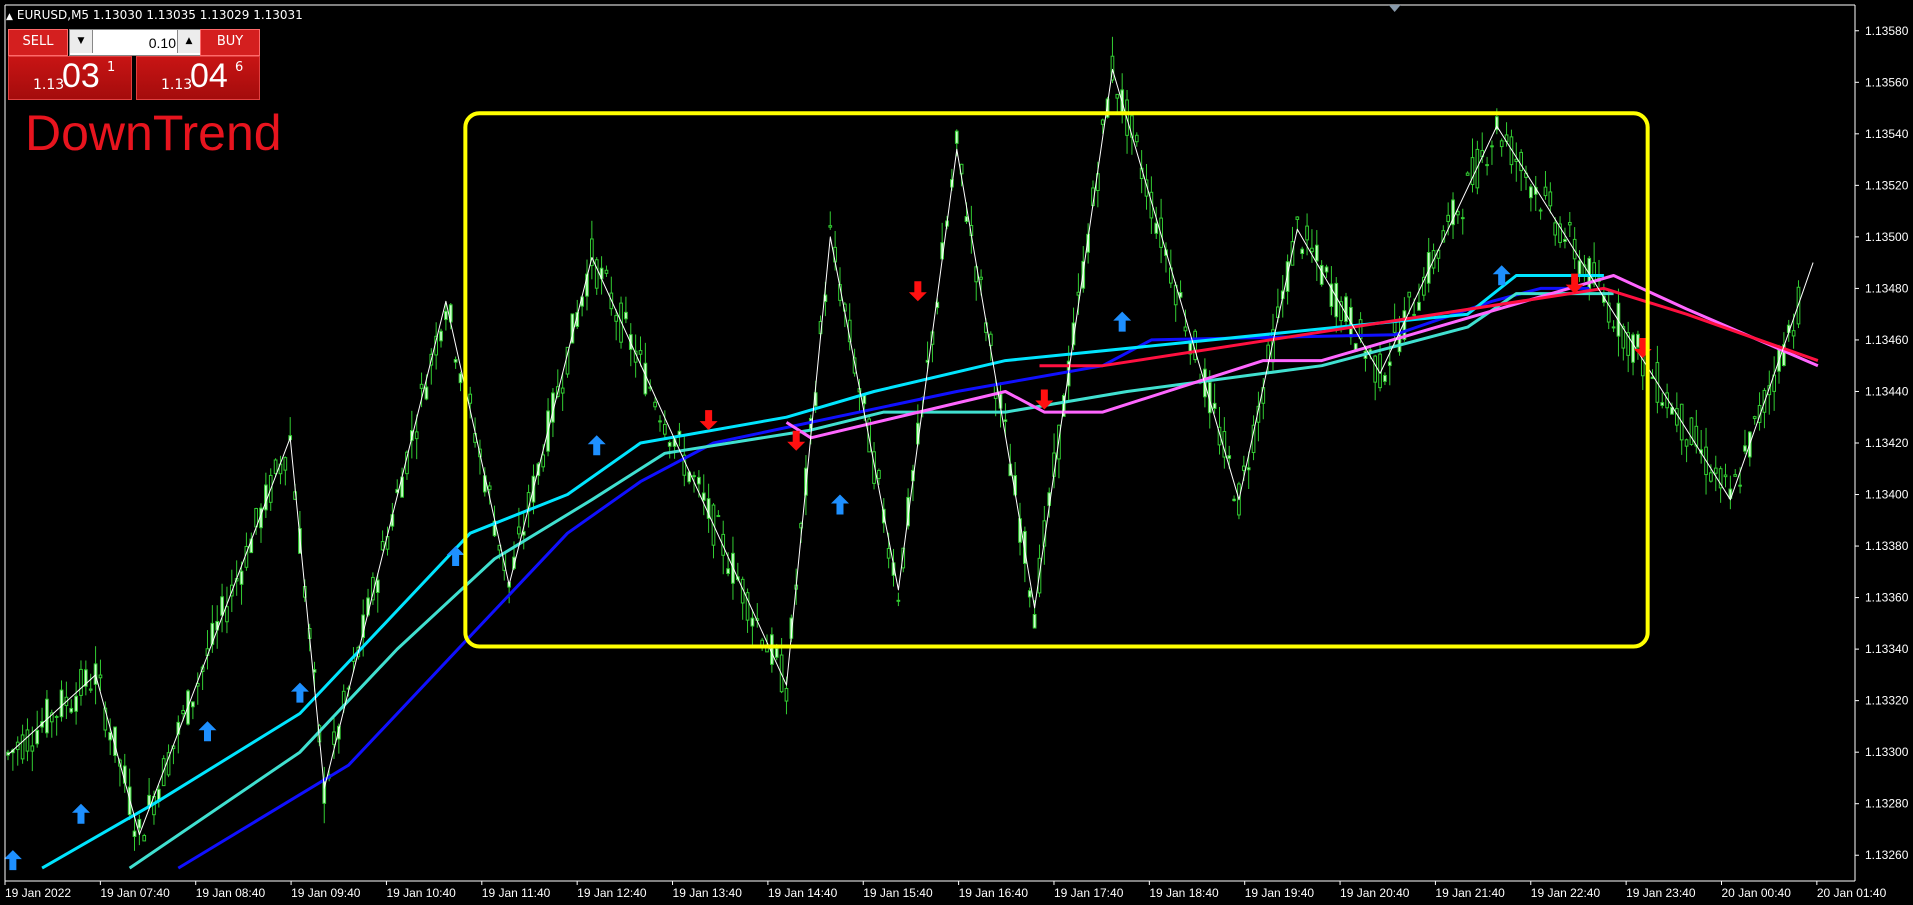  What do you see at coordinates (153, 133) in the screenshot?
I see `trend-label: DownTrend` at bounding box center [153, 133].